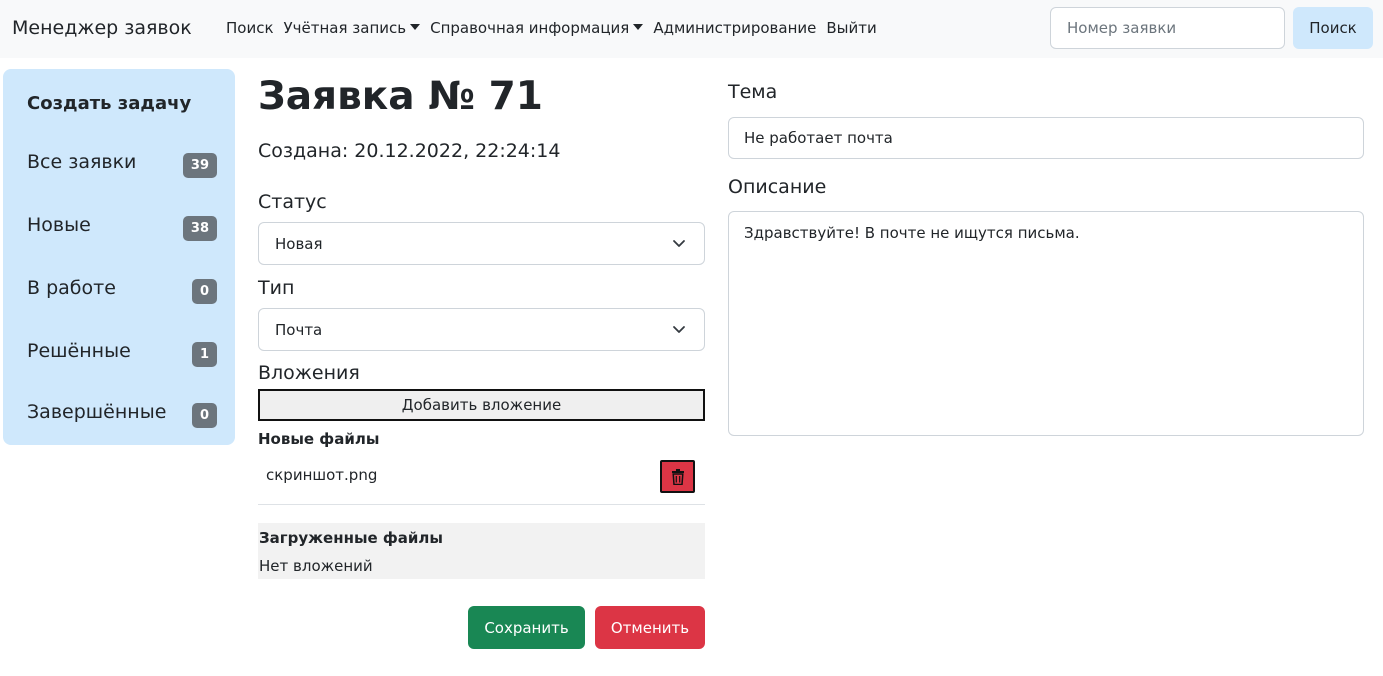 Image resolution: width=1383 pixels, height=676 pixels. I want to click on nav-search-link: Поиск, so click(250, 28).